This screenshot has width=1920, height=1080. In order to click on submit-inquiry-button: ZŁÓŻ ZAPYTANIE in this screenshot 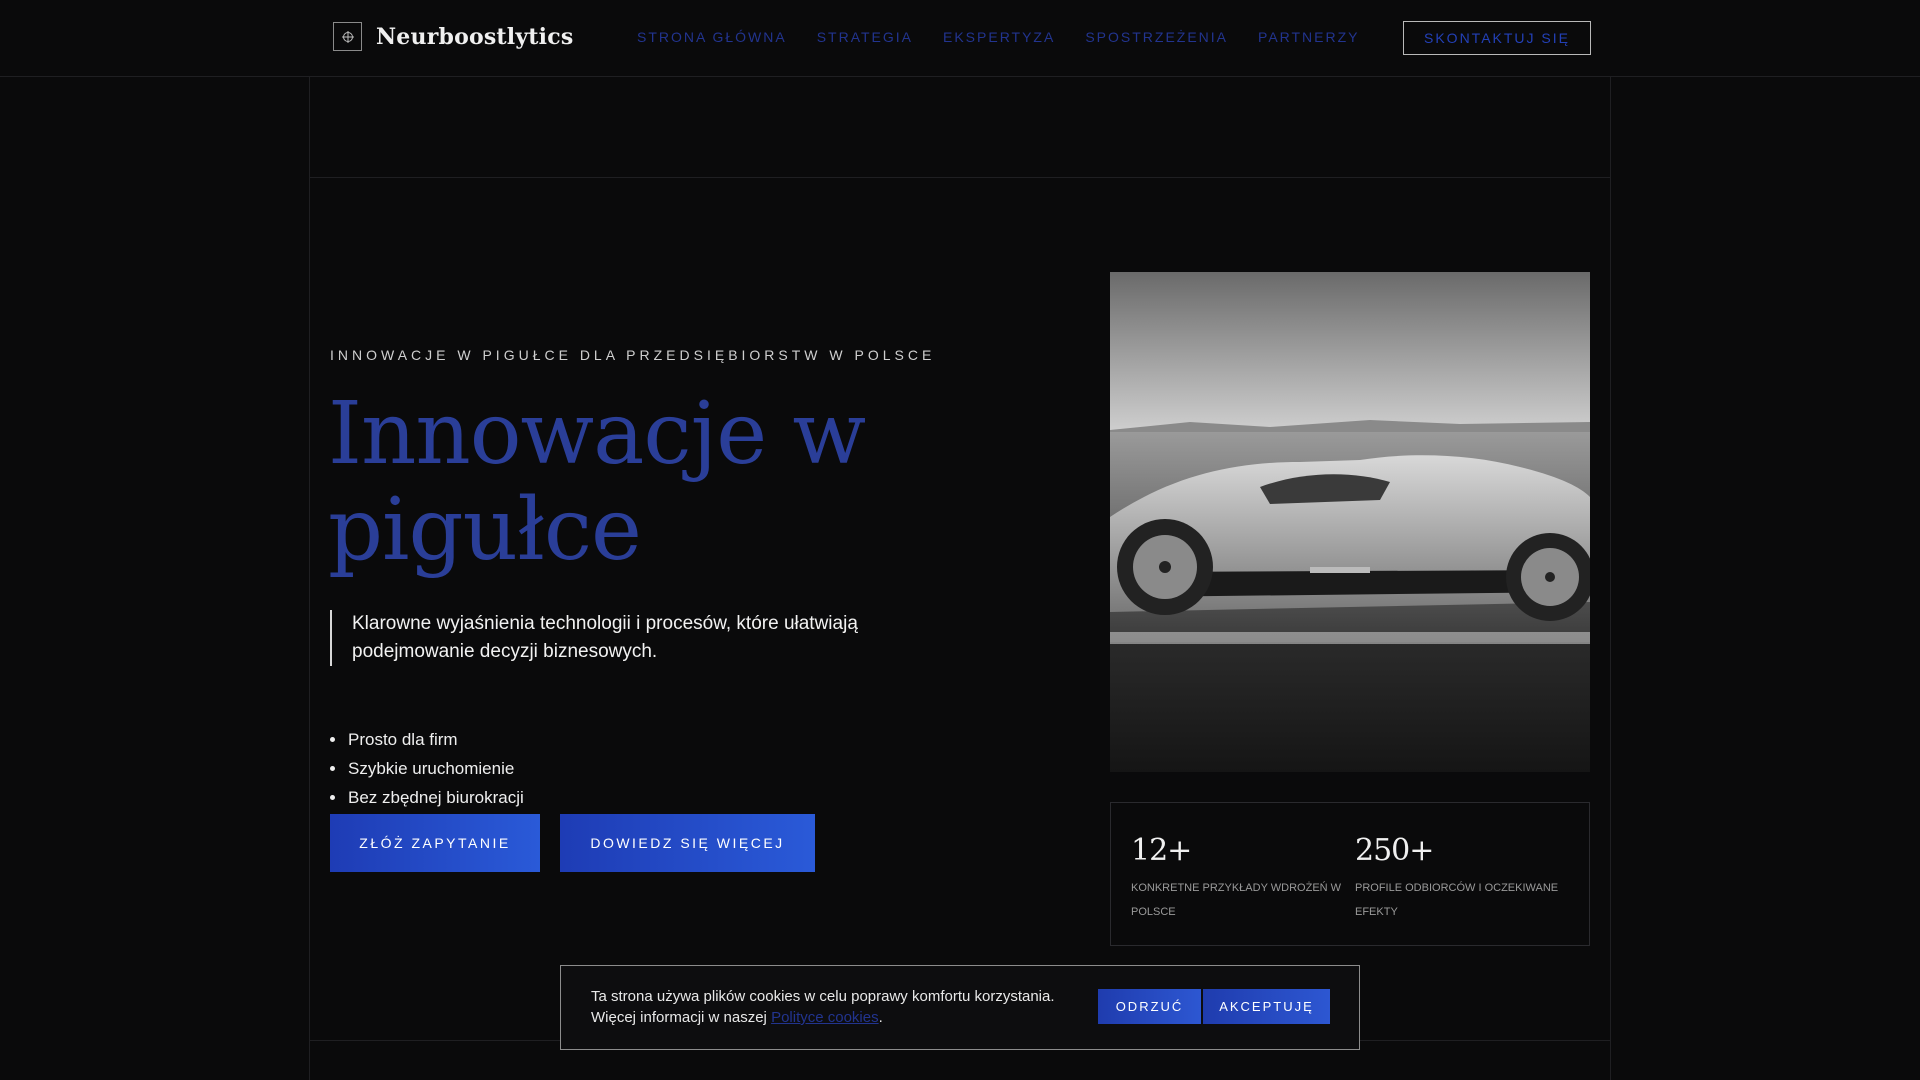, I will do `click(435, 843)`.